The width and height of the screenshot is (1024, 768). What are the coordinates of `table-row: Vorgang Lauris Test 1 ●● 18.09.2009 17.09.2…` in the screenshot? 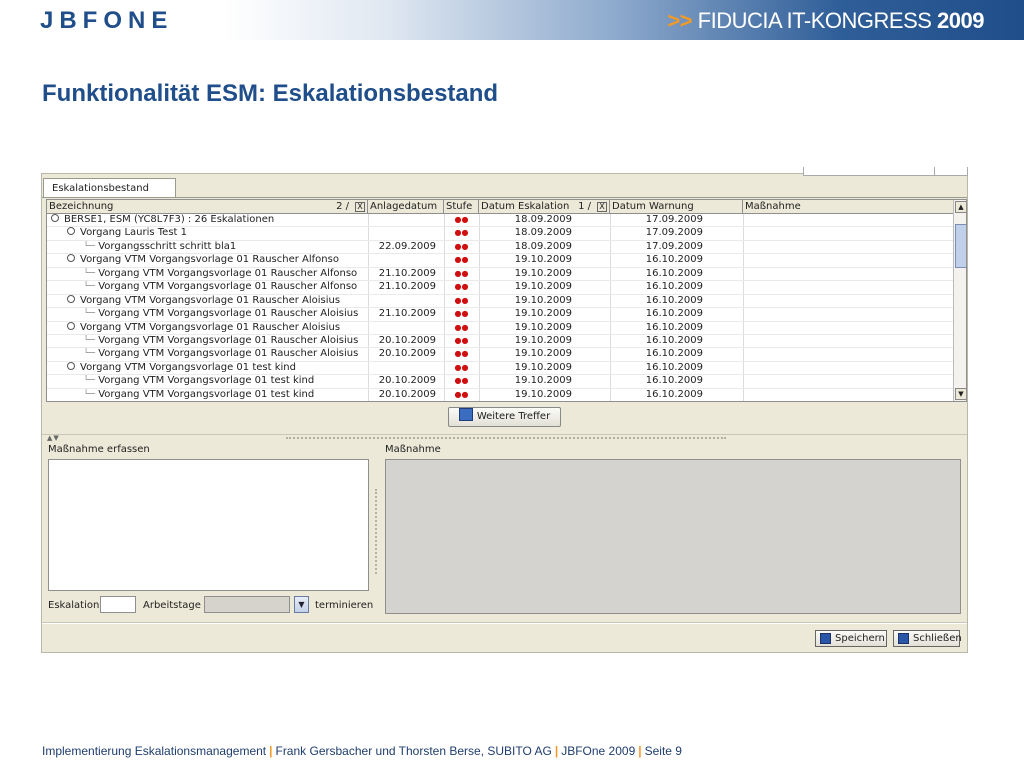 It's located at (500, 234).